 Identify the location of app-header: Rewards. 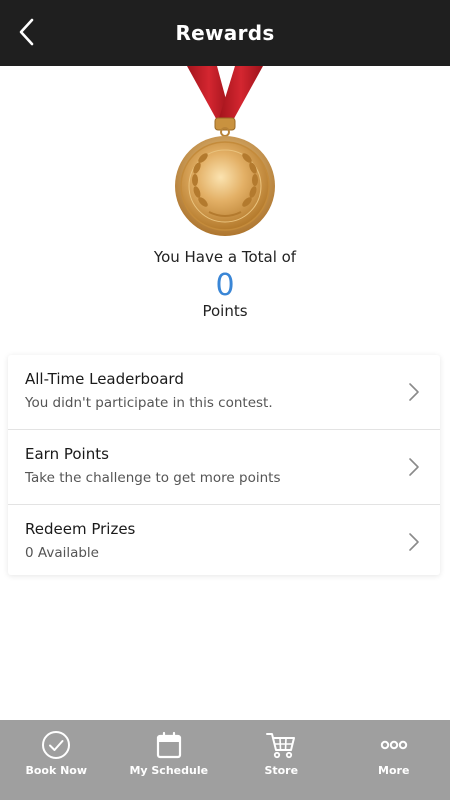
(225, 33).